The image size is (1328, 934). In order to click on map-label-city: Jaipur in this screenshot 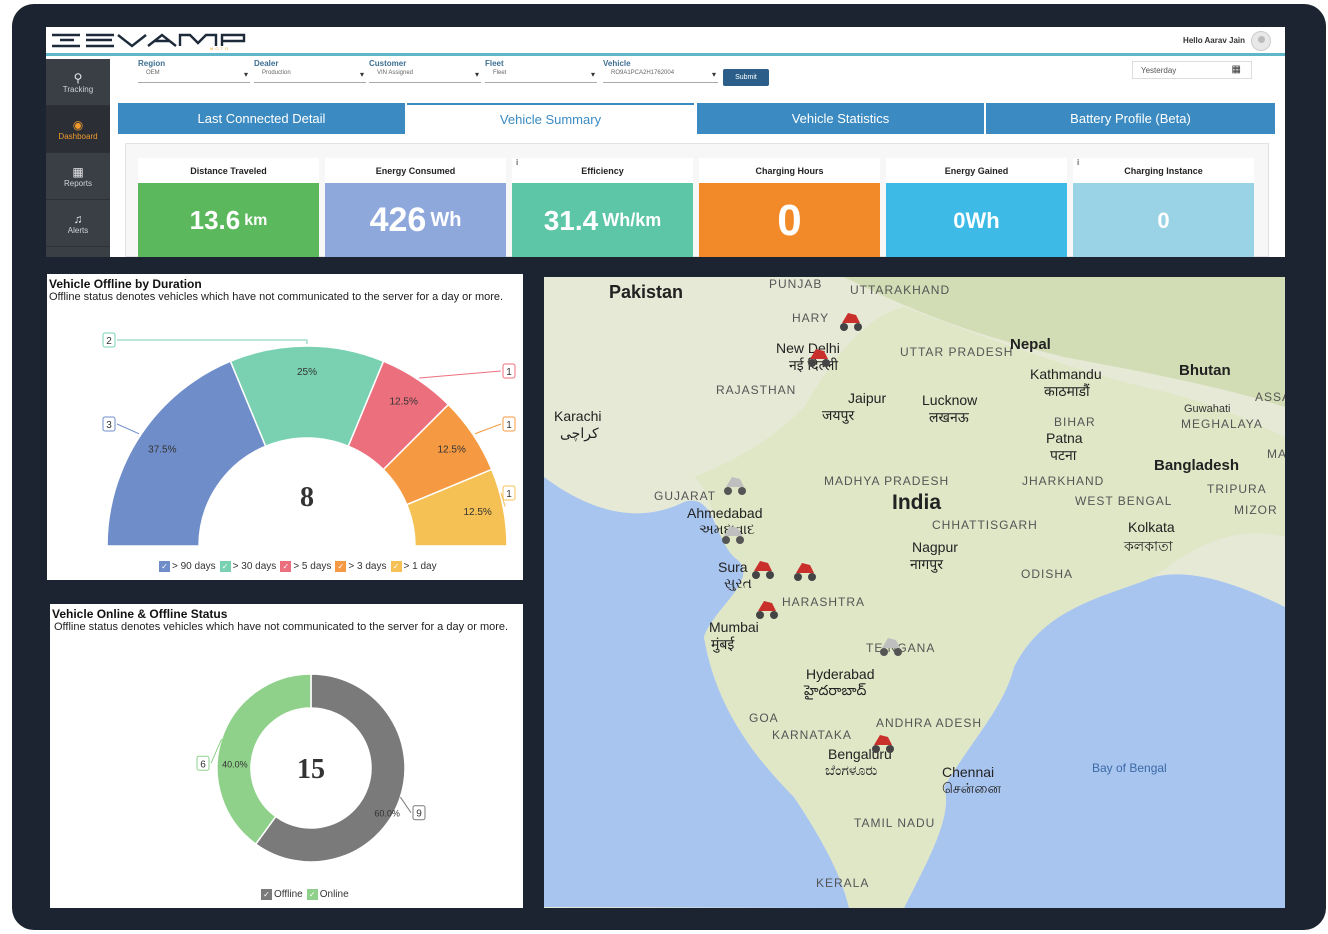, I will do `click(867, 398)`.